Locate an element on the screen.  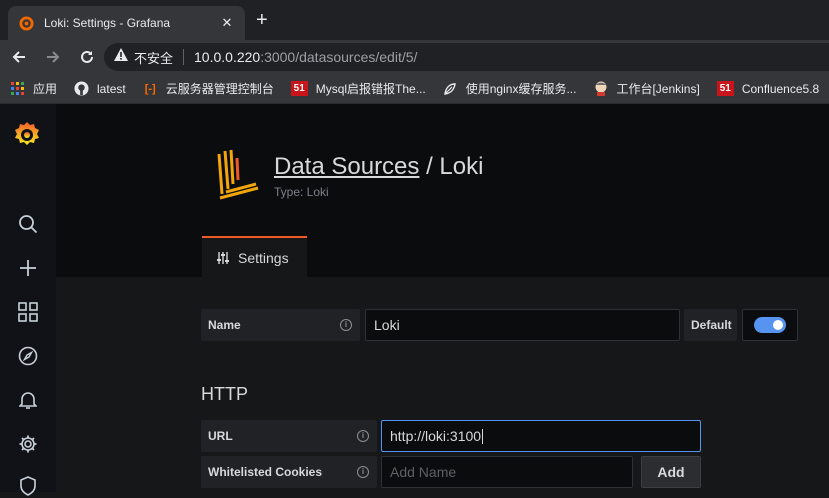
add-cookie-button: Add is located at coordinates (671, 472).